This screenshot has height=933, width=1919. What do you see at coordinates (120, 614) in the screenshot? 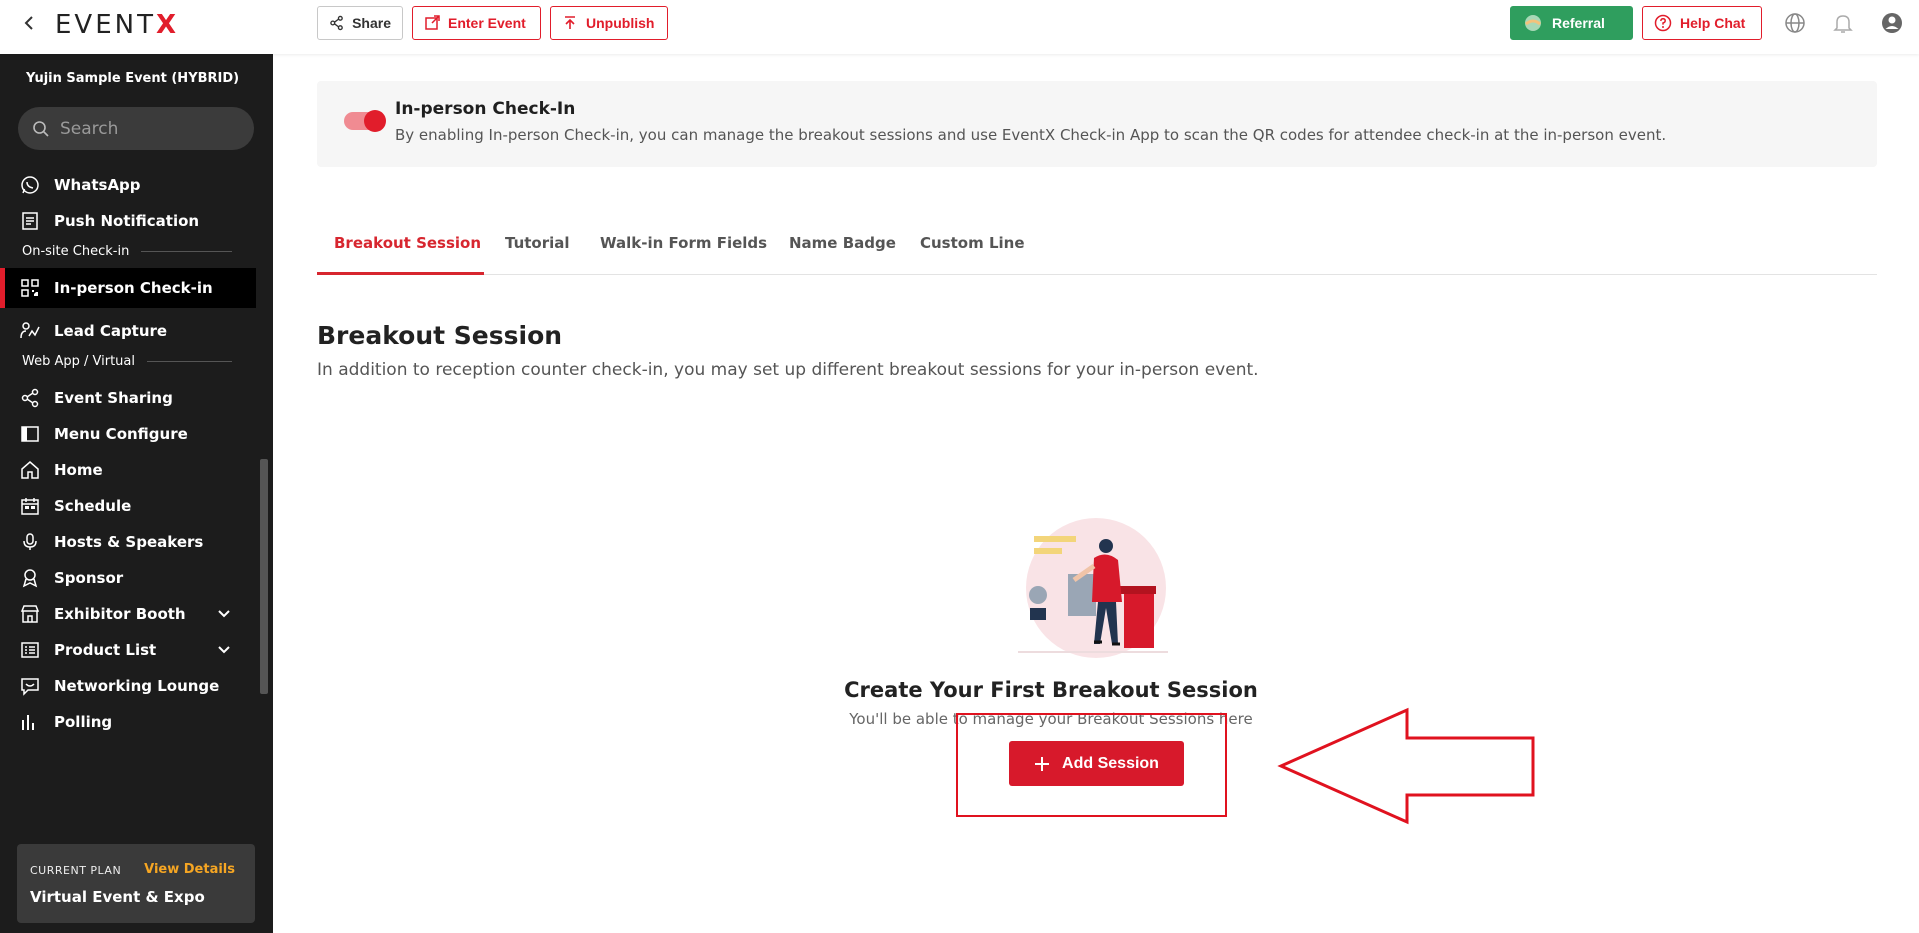
I see `sidebar-item-label: Exhibitor Booth` at bounding box center [120, 614].